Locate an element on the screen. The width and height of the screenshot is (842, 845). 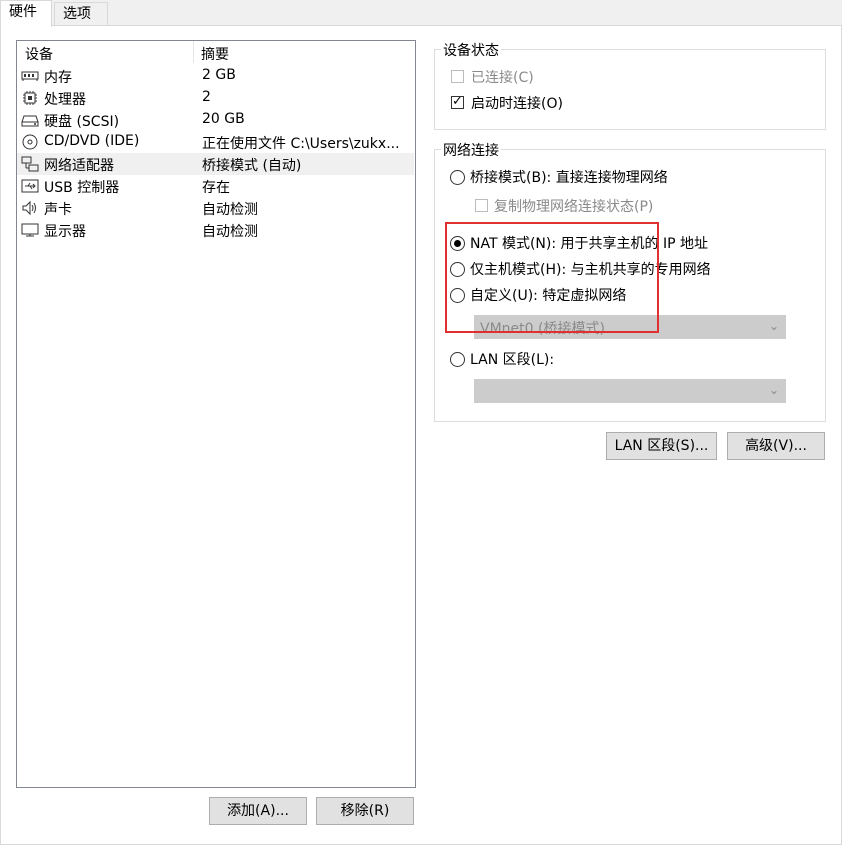
connect-at-power-on-checkbox: ✓ is located at coordinates (457, 101).